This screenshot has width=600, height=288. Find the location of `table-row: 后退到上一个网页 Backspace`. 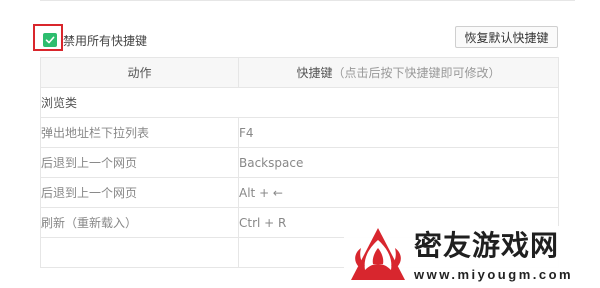

table-row: 后退到上一个网页 Backspace is located at coordinates (299, 162).